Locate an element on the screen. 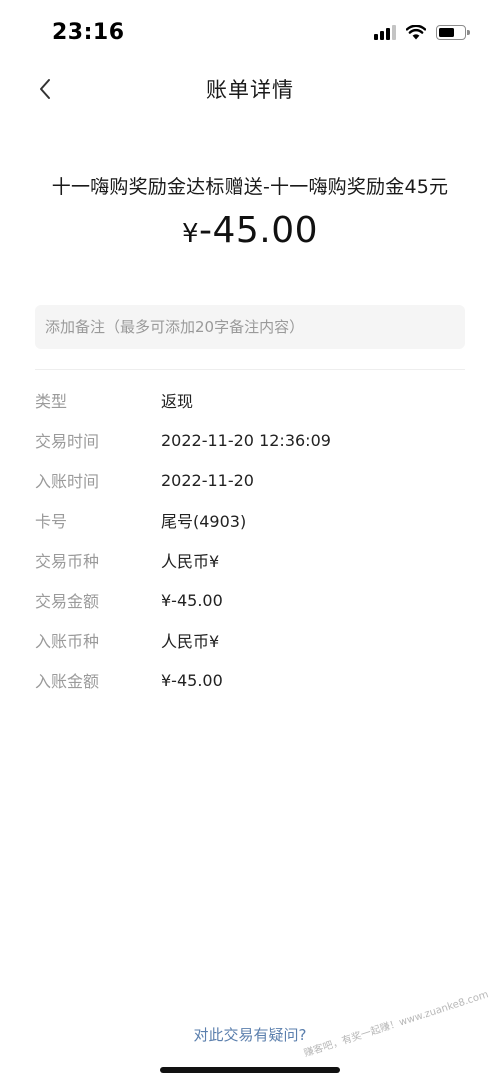  detail-label: 卡号 is located at coordinates (51, 521).